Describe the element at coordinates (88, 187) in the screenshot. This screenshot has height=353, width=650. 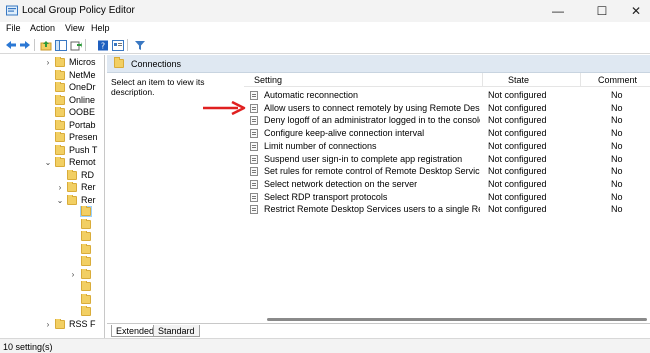
I see `tree-item-label: Rer` at that location.